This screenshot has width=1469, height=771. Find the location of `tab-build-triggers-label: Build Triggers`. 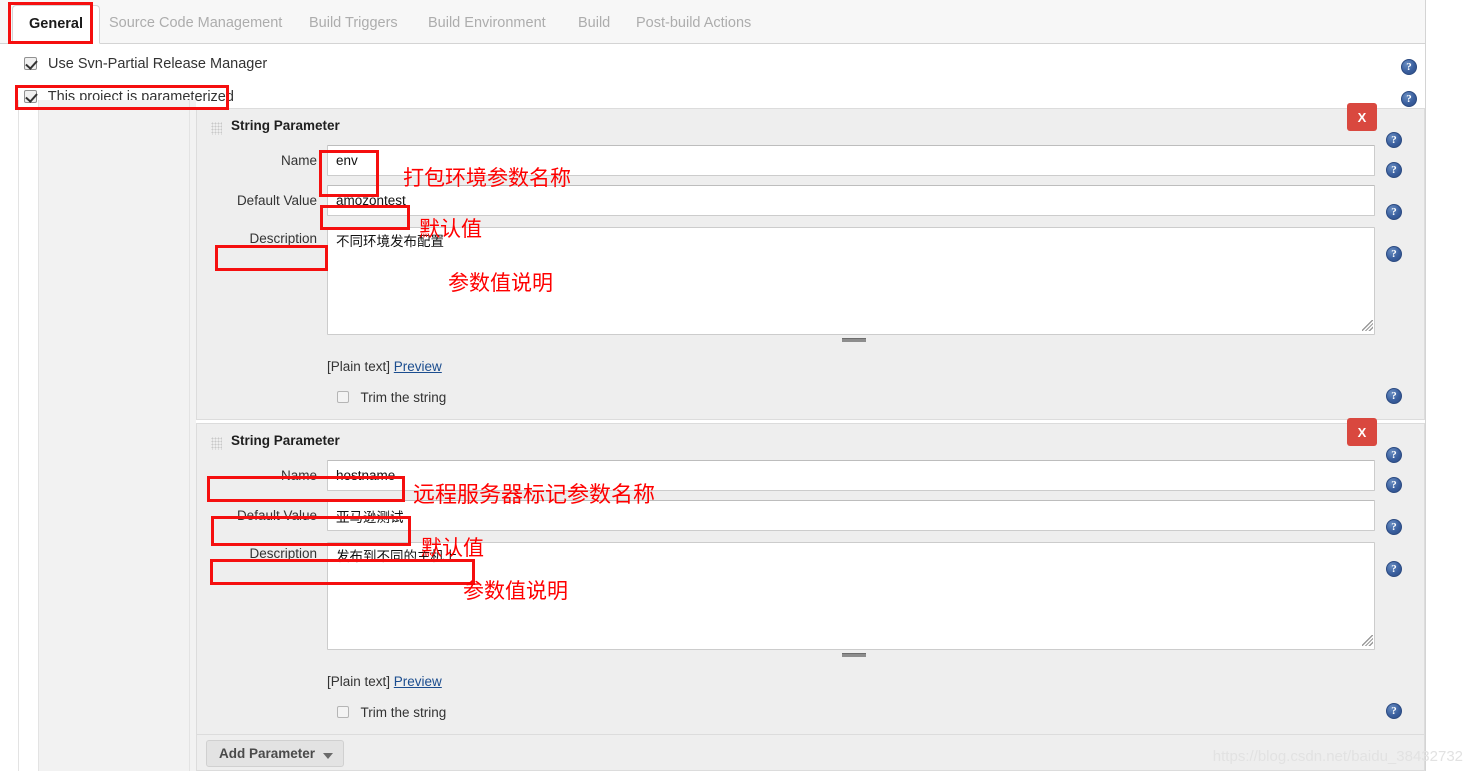

tab-build-triggers-label: Build Triggers is located at coordinates (353, 23).